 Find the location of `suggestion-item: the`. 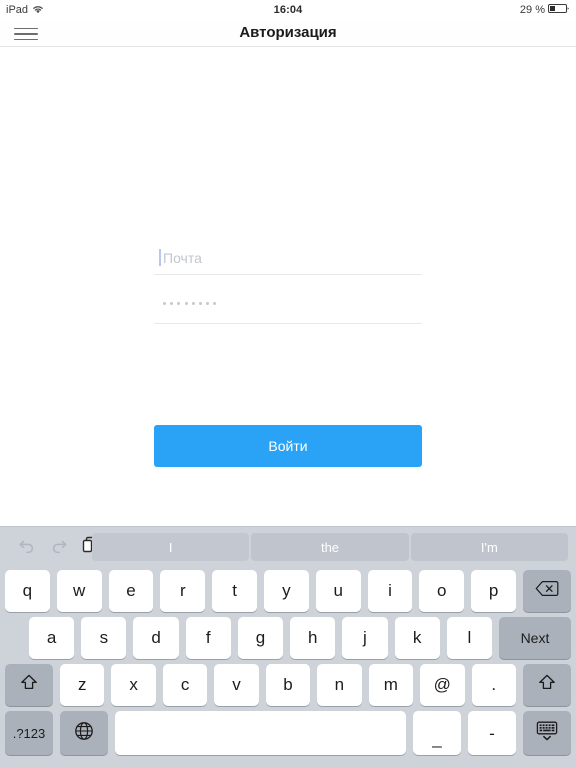

suggestion-item: the is located at coordinates (330, 547).